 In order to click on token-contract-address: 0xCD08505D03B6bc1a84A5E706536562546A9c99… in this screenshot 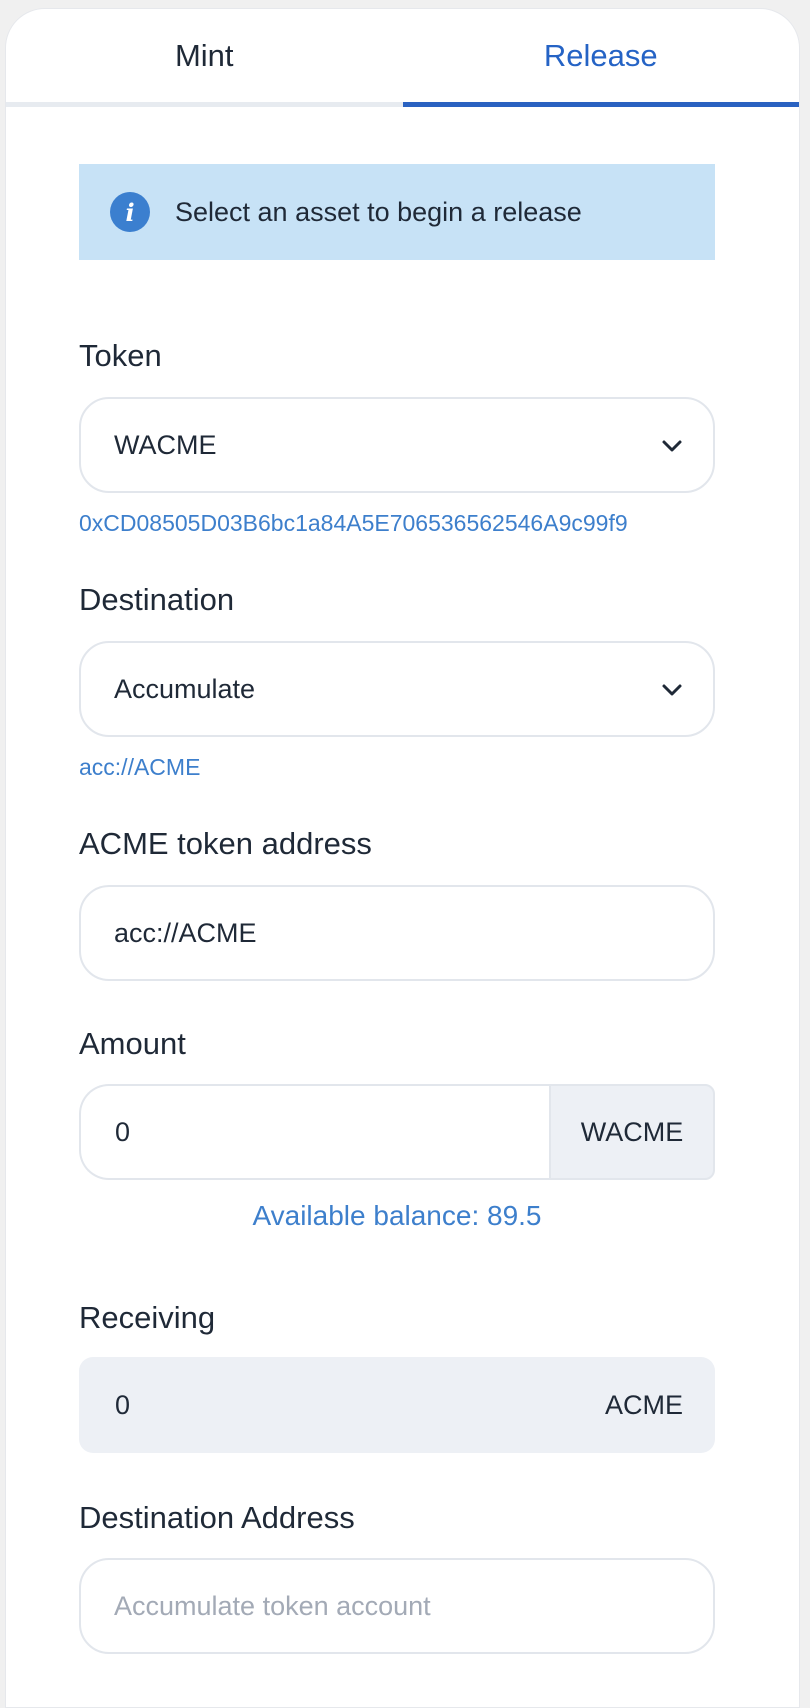, I will do `click(353, 523)`.